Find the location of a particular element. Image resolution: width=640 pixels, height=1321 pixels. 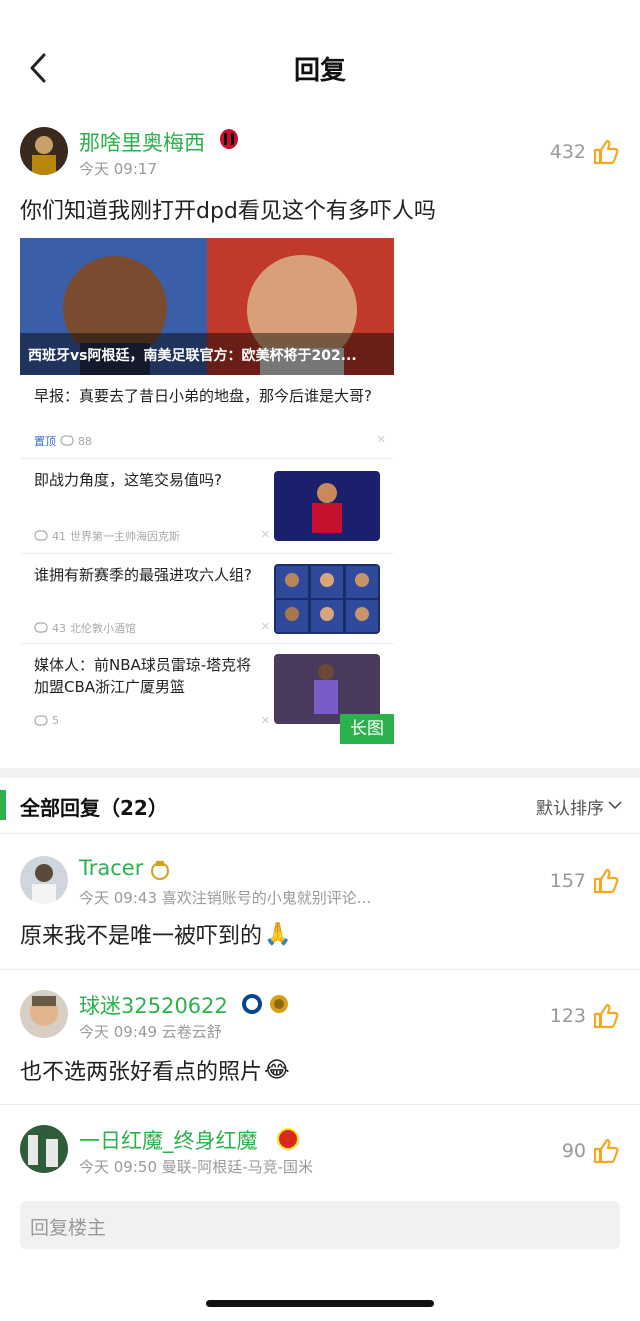

replies-count-title: 全部回复（22） is located at coordinates (94, 808).